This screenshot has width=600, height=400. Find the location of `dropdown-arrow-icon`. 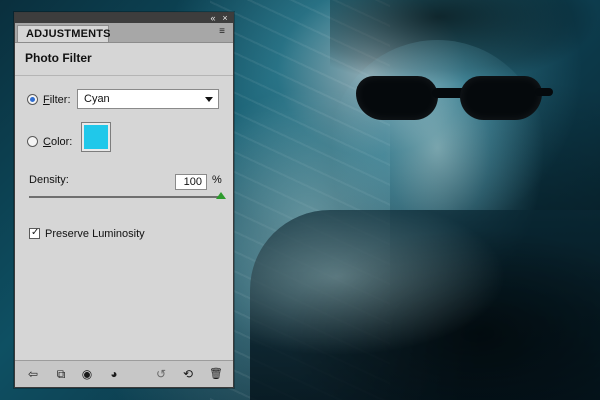

dropdown-arrow-icon is located at coordinates (209, 99).